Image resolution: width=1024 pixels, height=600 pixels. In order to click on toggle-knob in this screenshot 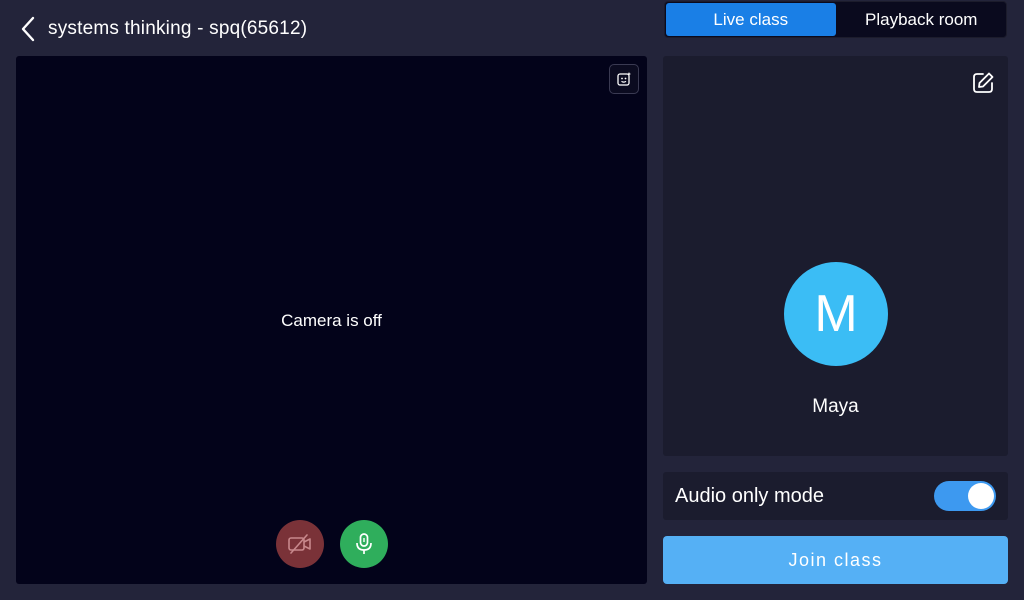, I will do `click(981, 496)`.